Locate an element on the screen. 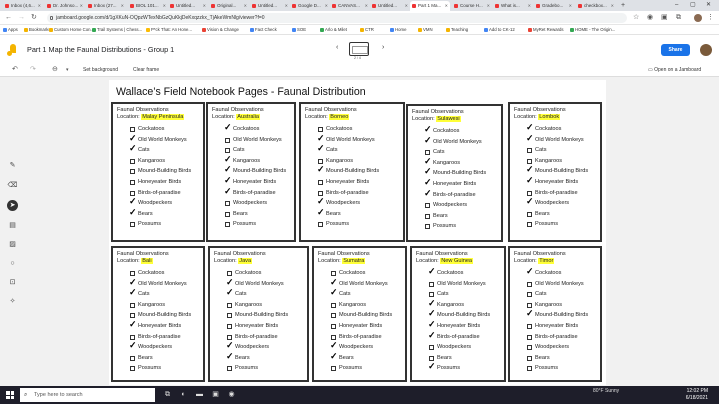 This screenshot has height=404, width=719. browser-tab: CANVAS... ✕ is located at coordinates (350, 6).